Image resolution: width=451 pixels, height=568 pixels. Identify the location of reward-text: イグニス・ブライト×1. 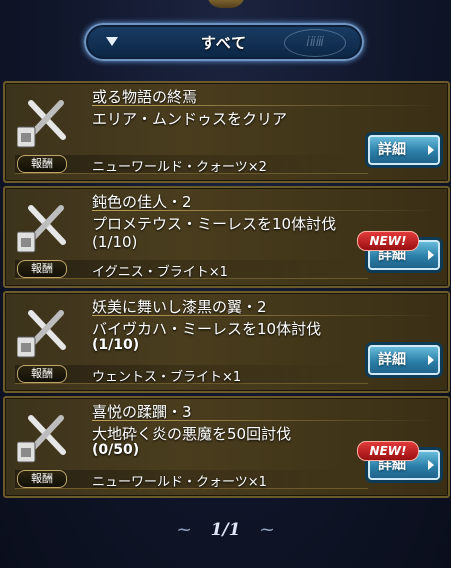
(160, 272).